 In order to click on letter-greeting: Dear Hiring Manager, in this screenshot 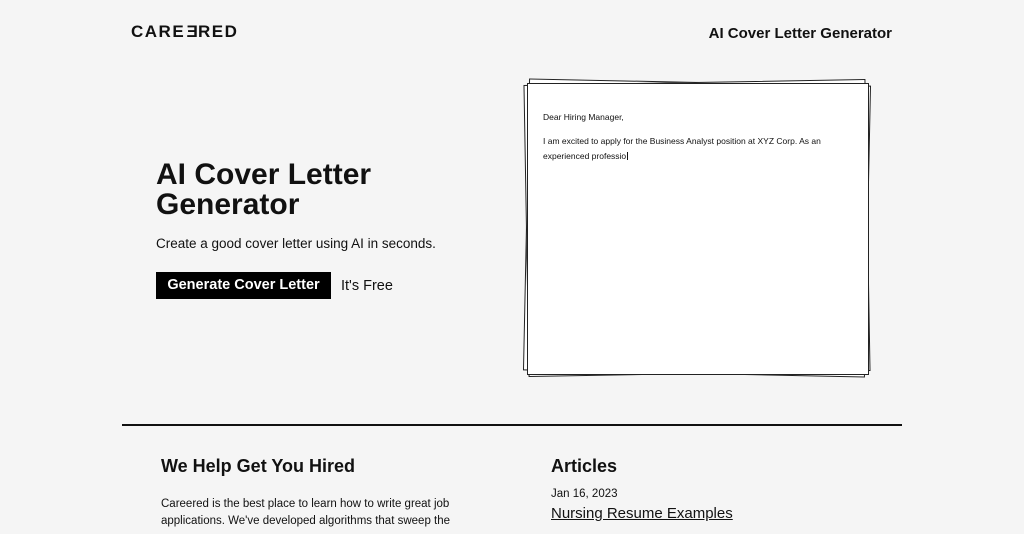, I will do `click(583, 117)`.